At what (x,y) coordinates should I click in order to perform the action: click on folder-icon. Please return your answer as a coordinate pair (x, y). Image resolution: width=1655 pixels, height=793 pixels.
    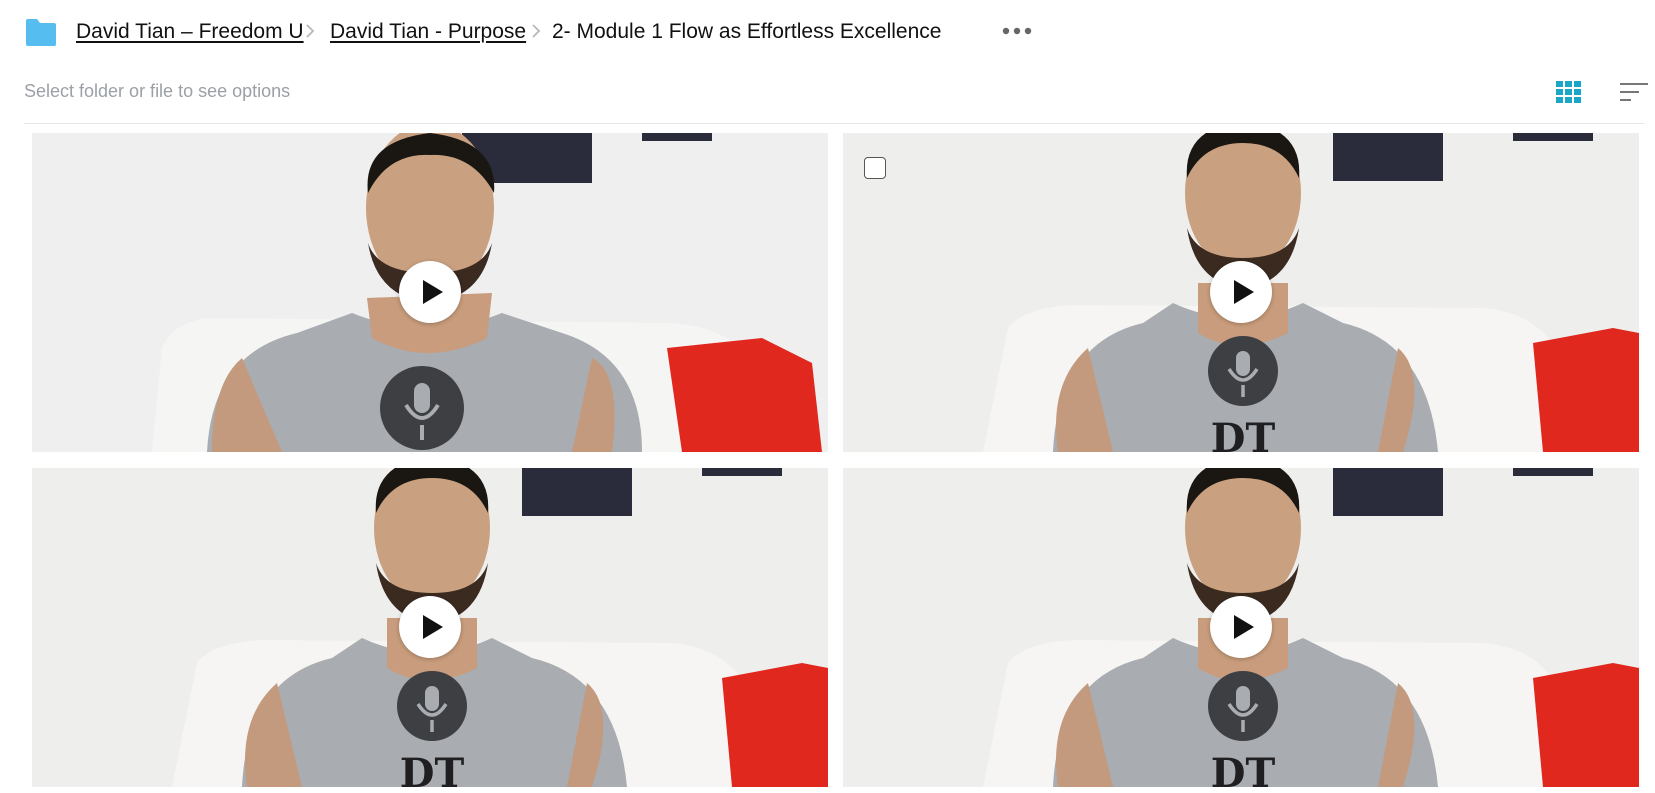
    Looking at the image, I should click on (41, 32).